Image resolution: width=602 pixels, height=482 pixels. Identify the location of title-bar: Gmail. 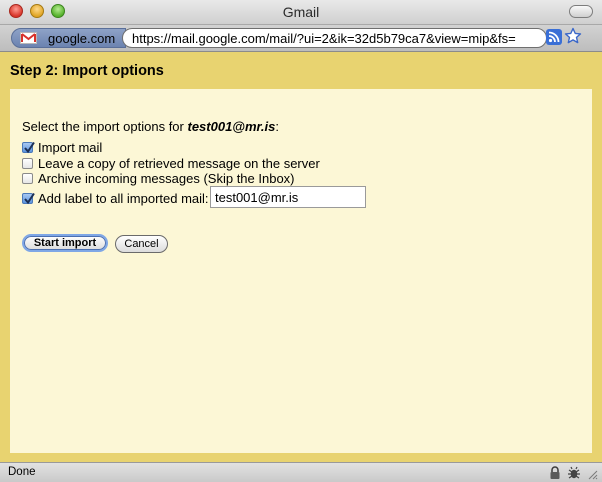
(301, 12).